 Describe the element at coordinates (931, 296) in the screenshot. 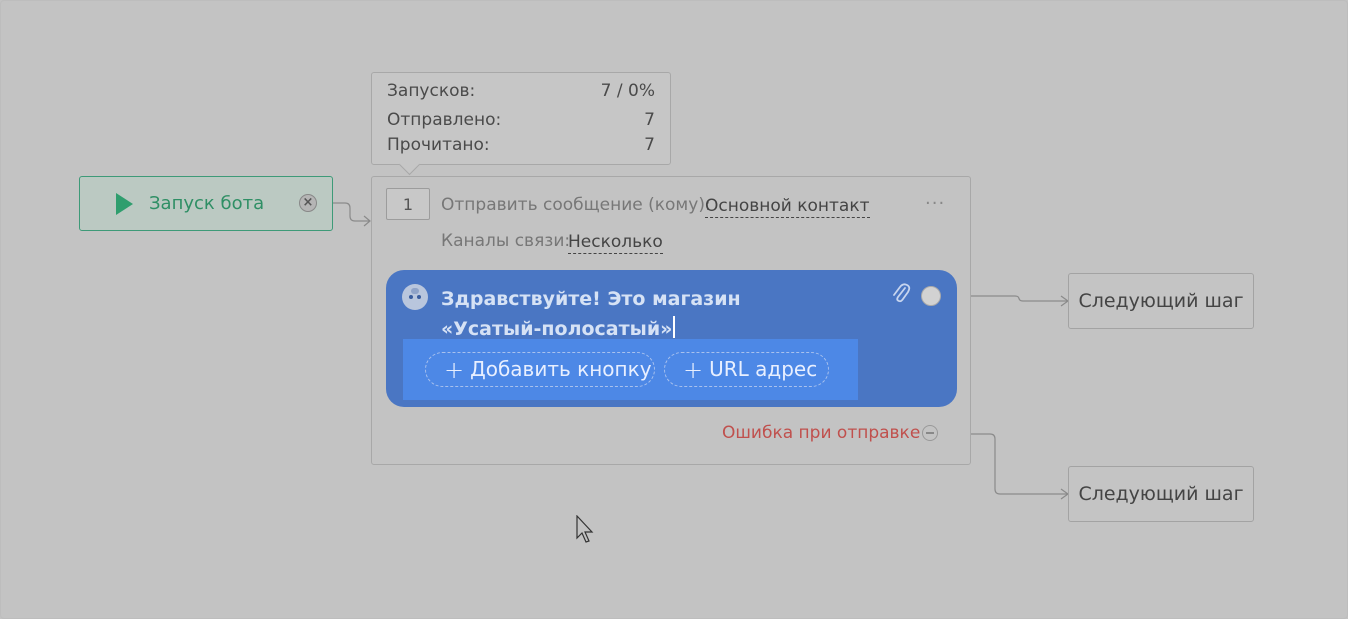

I see `message-output-port` at that location.